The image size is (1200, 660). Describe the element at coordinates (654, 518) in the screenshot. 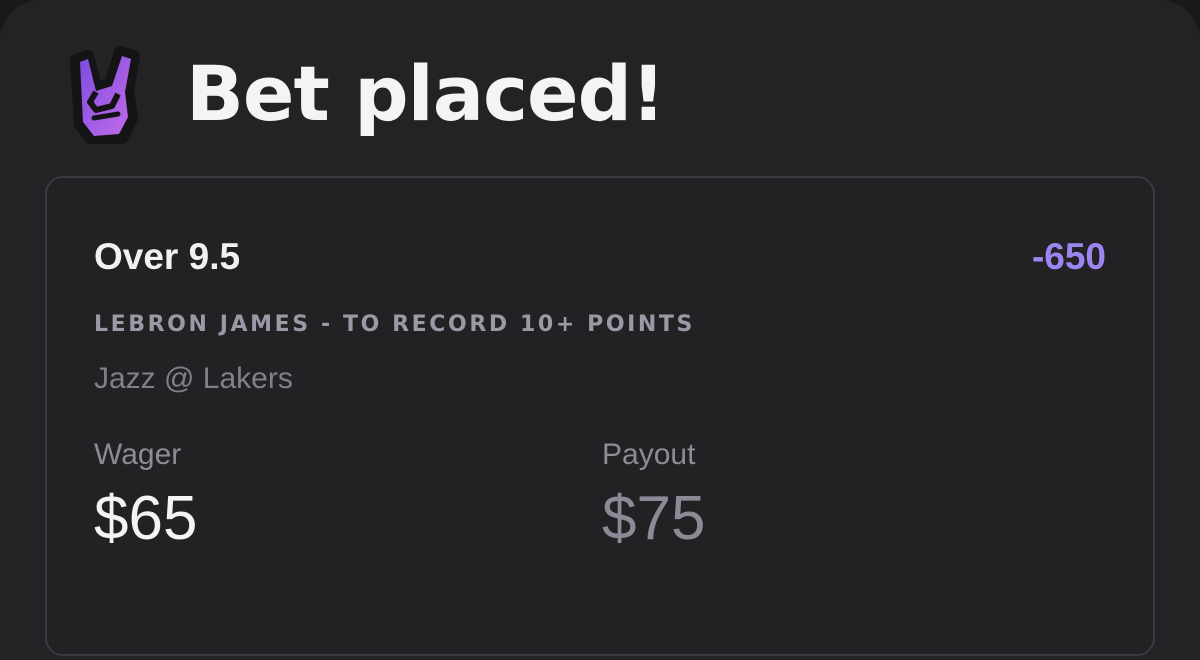

I see `payout-value: $75` at that location.